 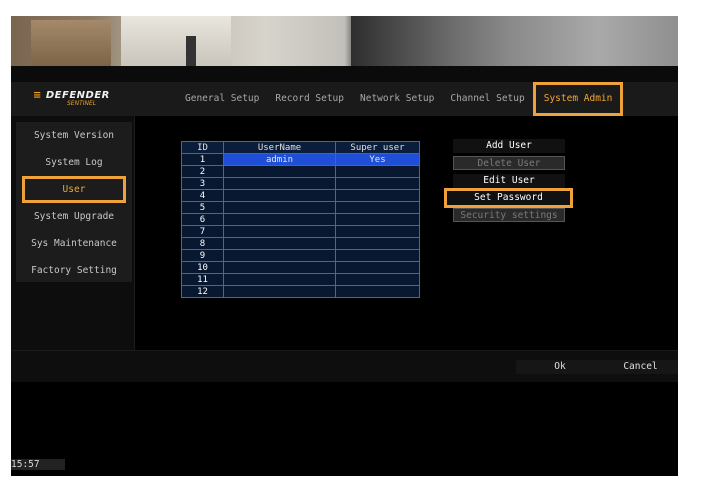 I want to click on edit-user-button: Edit User, so click(x=509, y=181).